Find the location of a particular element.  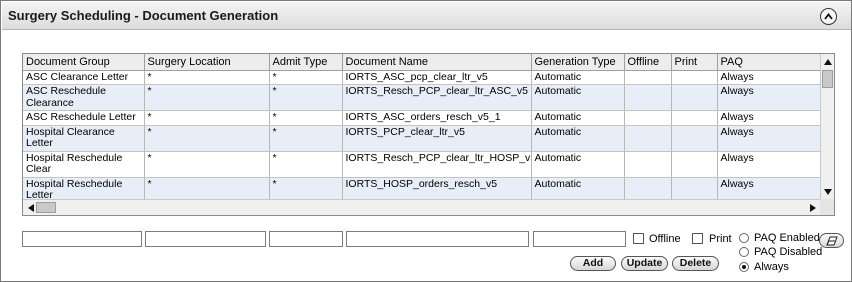

column-header-offline: Offline is located at coordinates (648, 62).